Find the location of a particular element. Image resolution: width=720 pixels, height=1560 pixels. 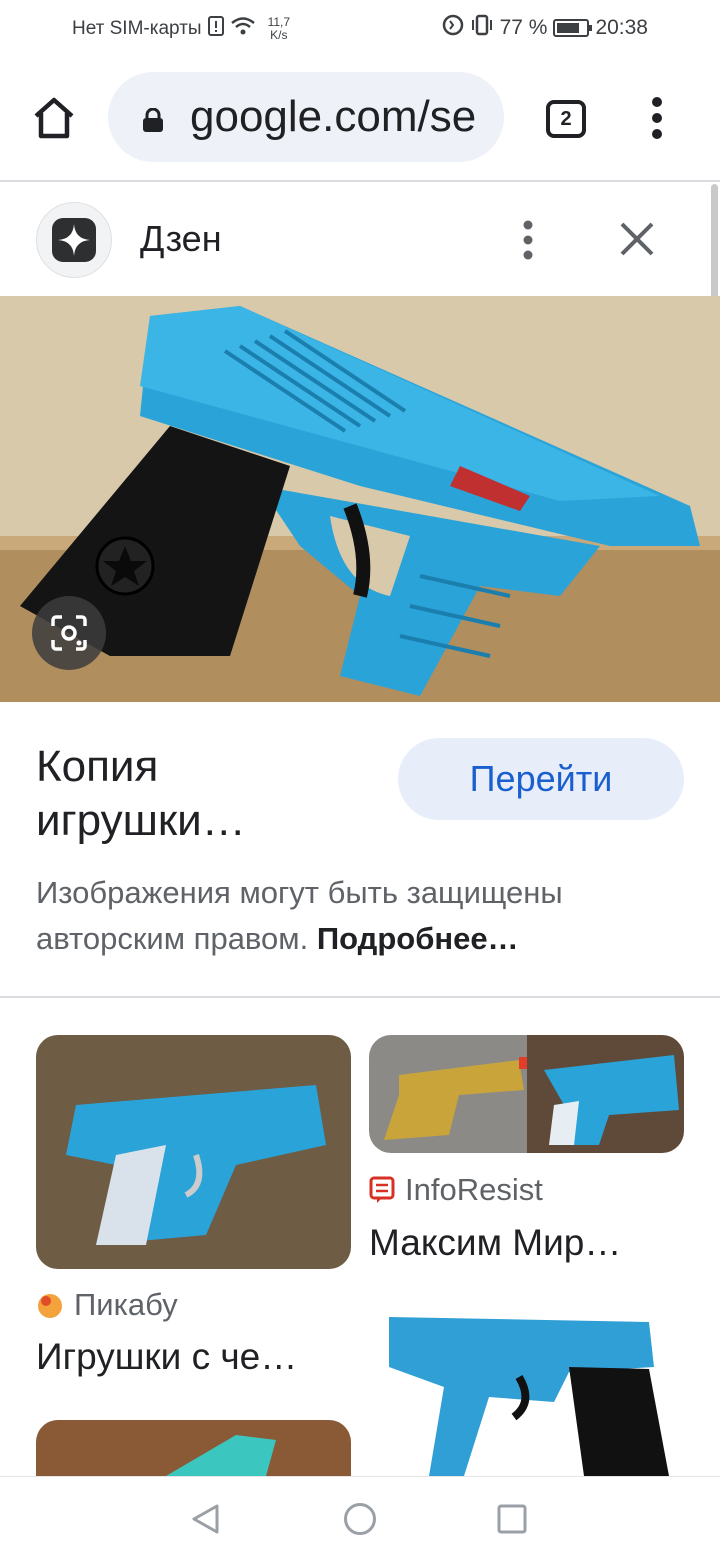

source-header: Дзен is located at coordinates (355, 239).